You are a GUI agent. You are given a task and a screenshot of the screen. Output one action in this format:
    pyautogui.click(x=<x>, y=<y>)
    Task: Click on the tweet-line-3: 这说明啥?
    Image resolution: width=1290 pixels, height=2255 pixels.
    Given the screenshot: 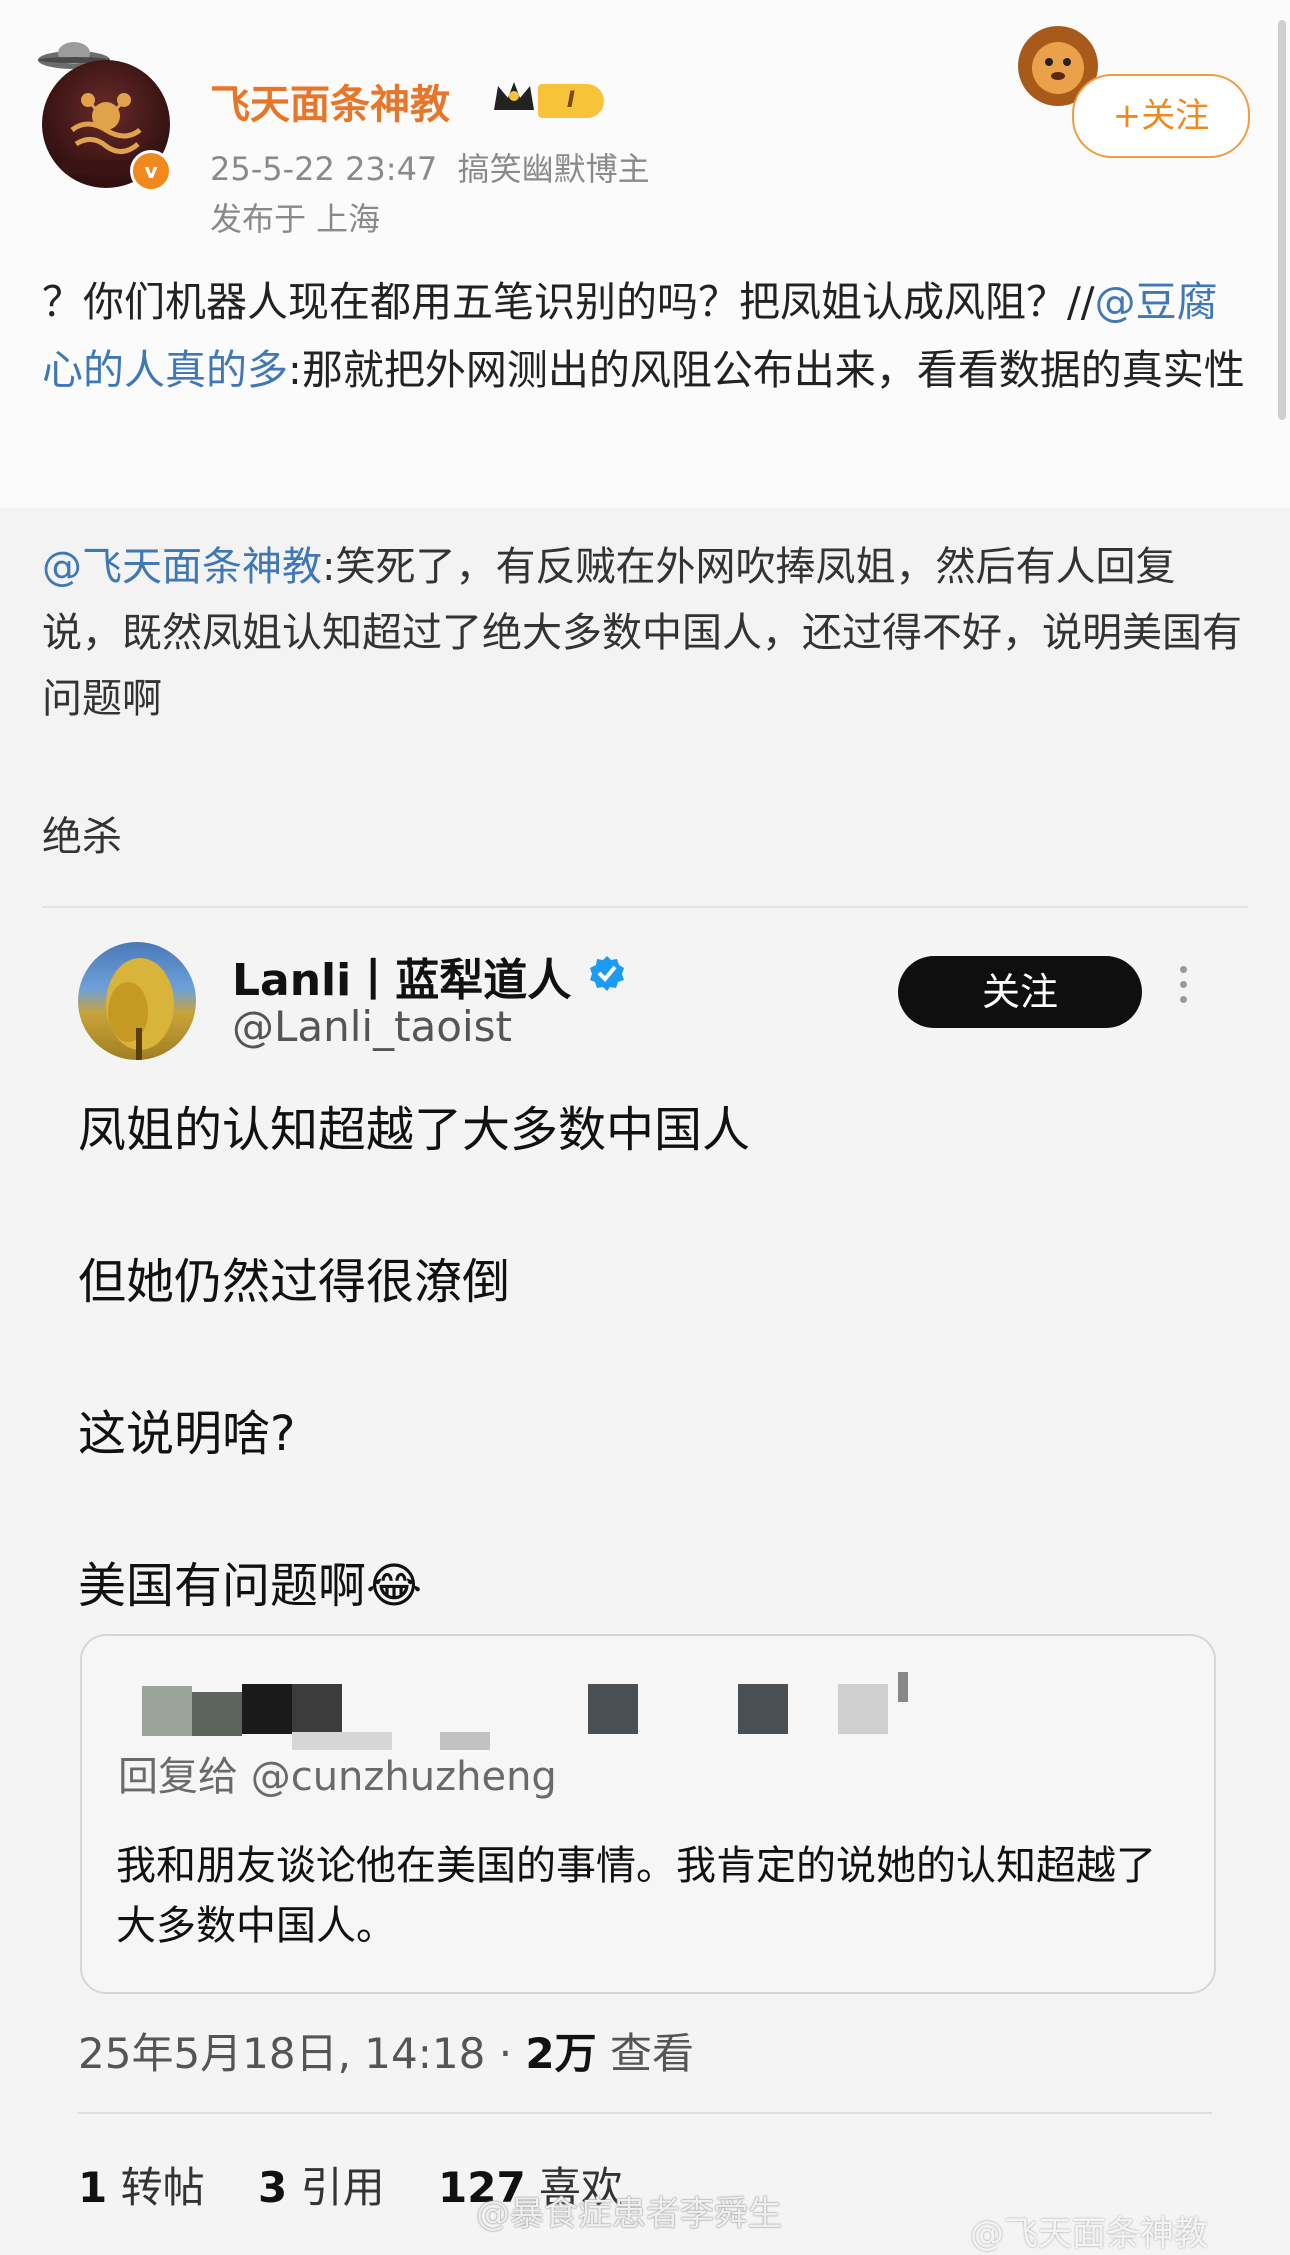 What is the action you would take?
    pyautogui.click(x=187, y=1434)
    